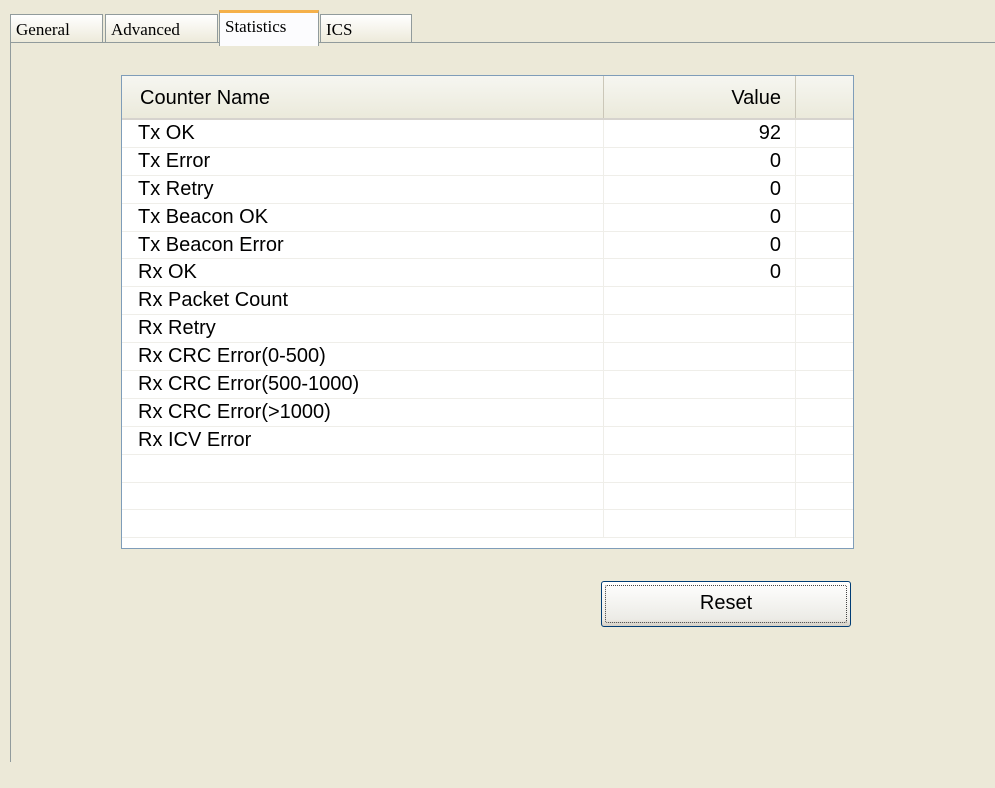  Describe the element at coordinates (363, 217) in the screenshot. I see `counter-name-cell: Tx Beacon OK` at that location.